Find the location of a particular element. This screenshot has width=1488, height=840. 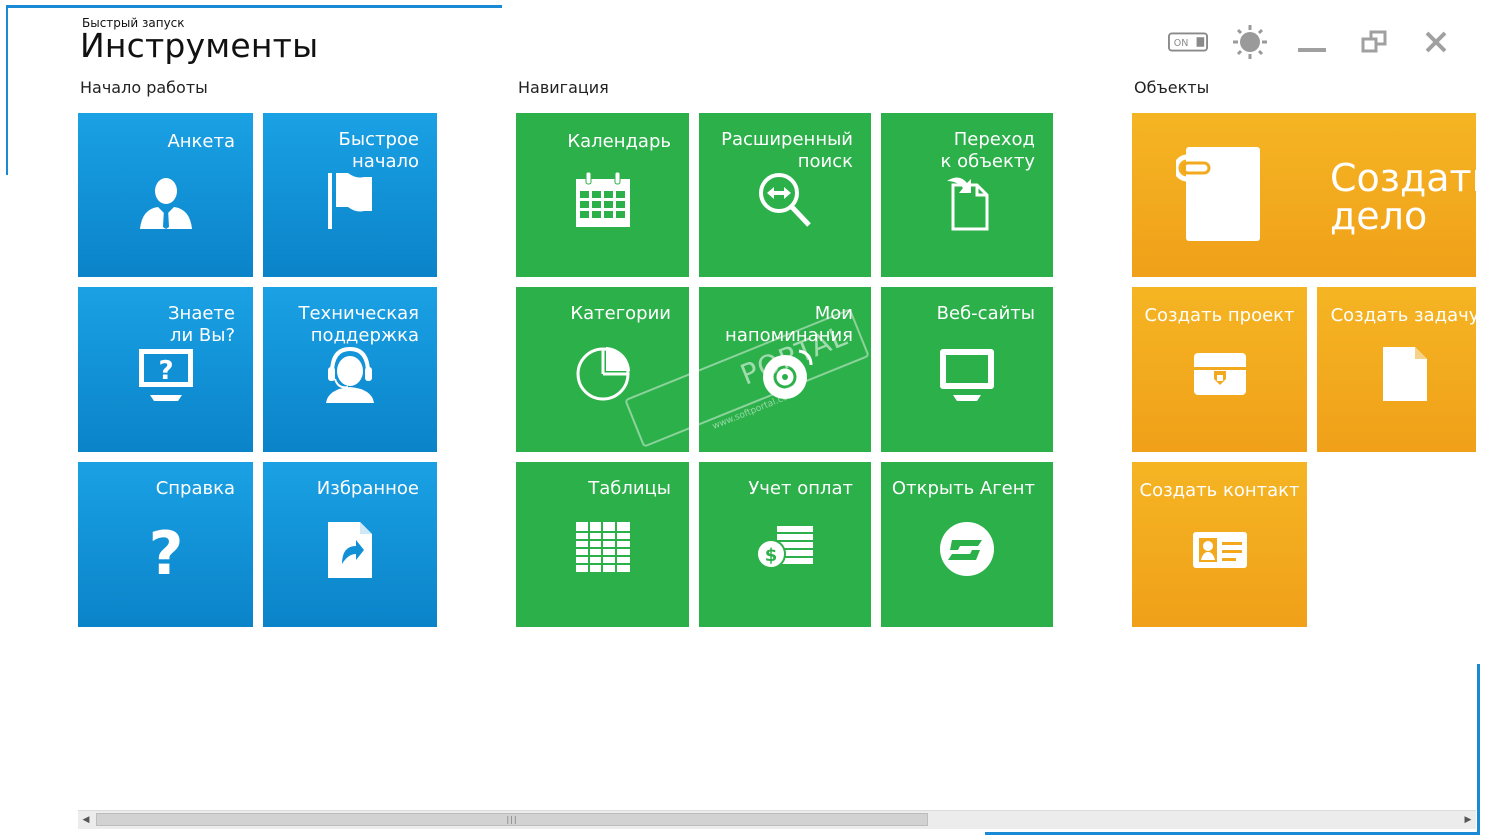

agent-icon is located at coordinates (967, 549).